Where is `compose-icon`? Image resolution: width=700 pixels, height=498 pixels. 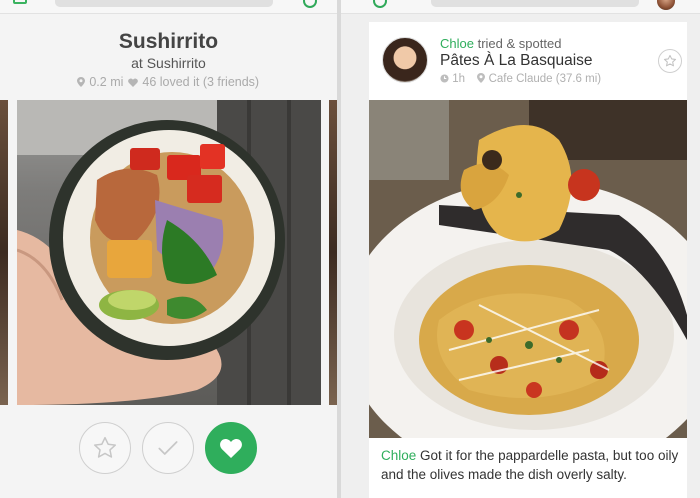 compose-icon is located at coordinates (20, 2).